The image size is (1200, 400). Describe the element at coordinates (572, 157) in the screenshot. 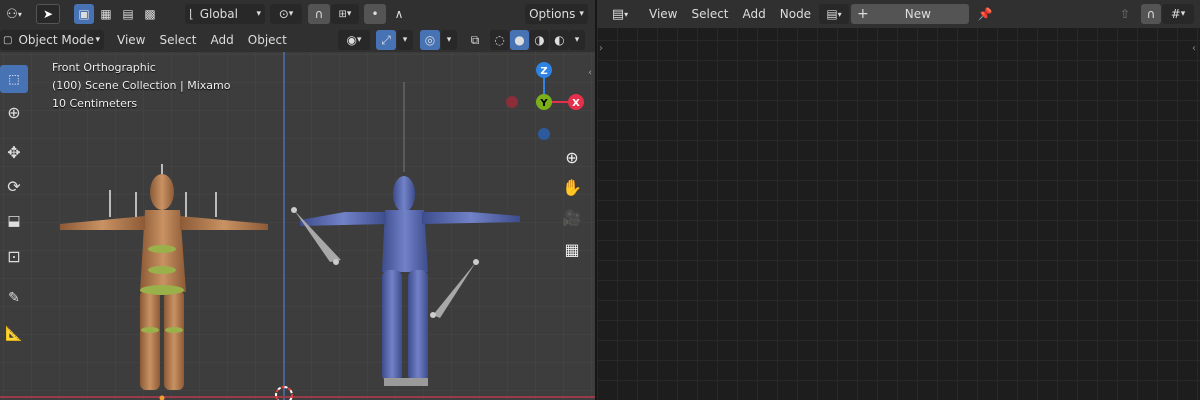

I see `zoom-icon: ⊕` at that location.